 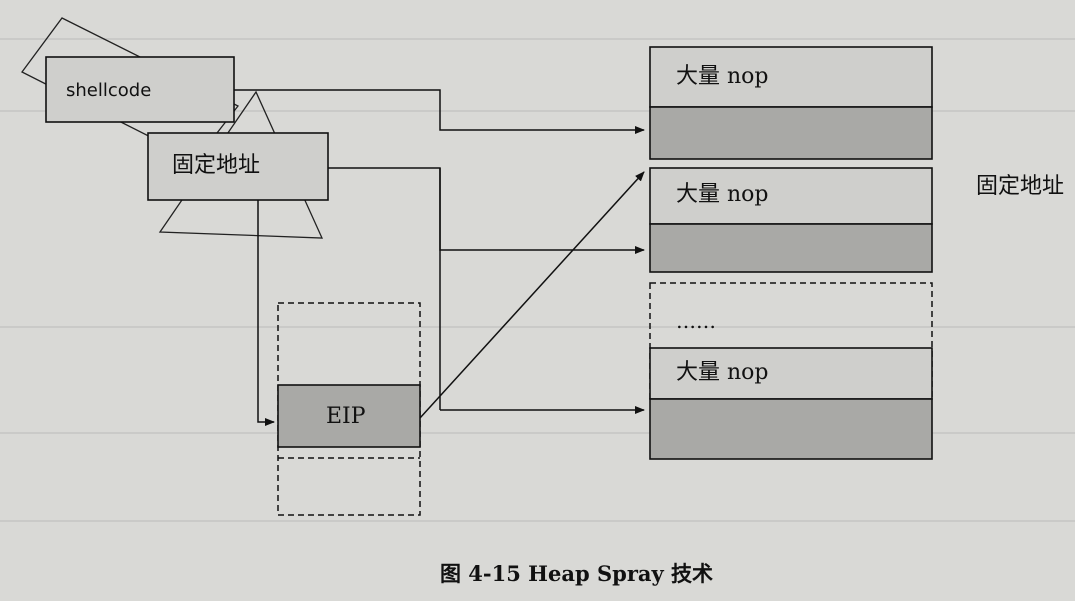 I want to click on arrow-fixed-address-to-heap, so click(x=486, y=210).